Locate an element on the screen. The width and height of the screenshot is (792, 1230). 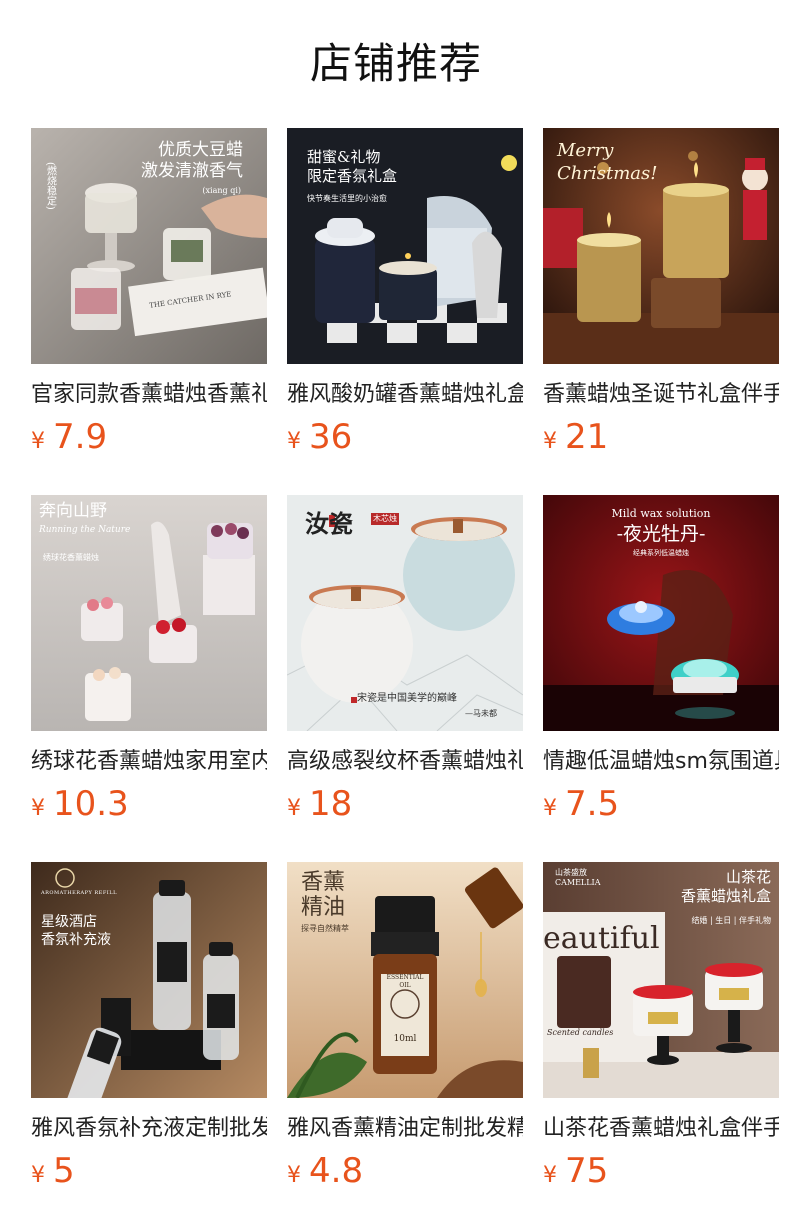
price-value: 5 is located at coordinates (64, 1171).